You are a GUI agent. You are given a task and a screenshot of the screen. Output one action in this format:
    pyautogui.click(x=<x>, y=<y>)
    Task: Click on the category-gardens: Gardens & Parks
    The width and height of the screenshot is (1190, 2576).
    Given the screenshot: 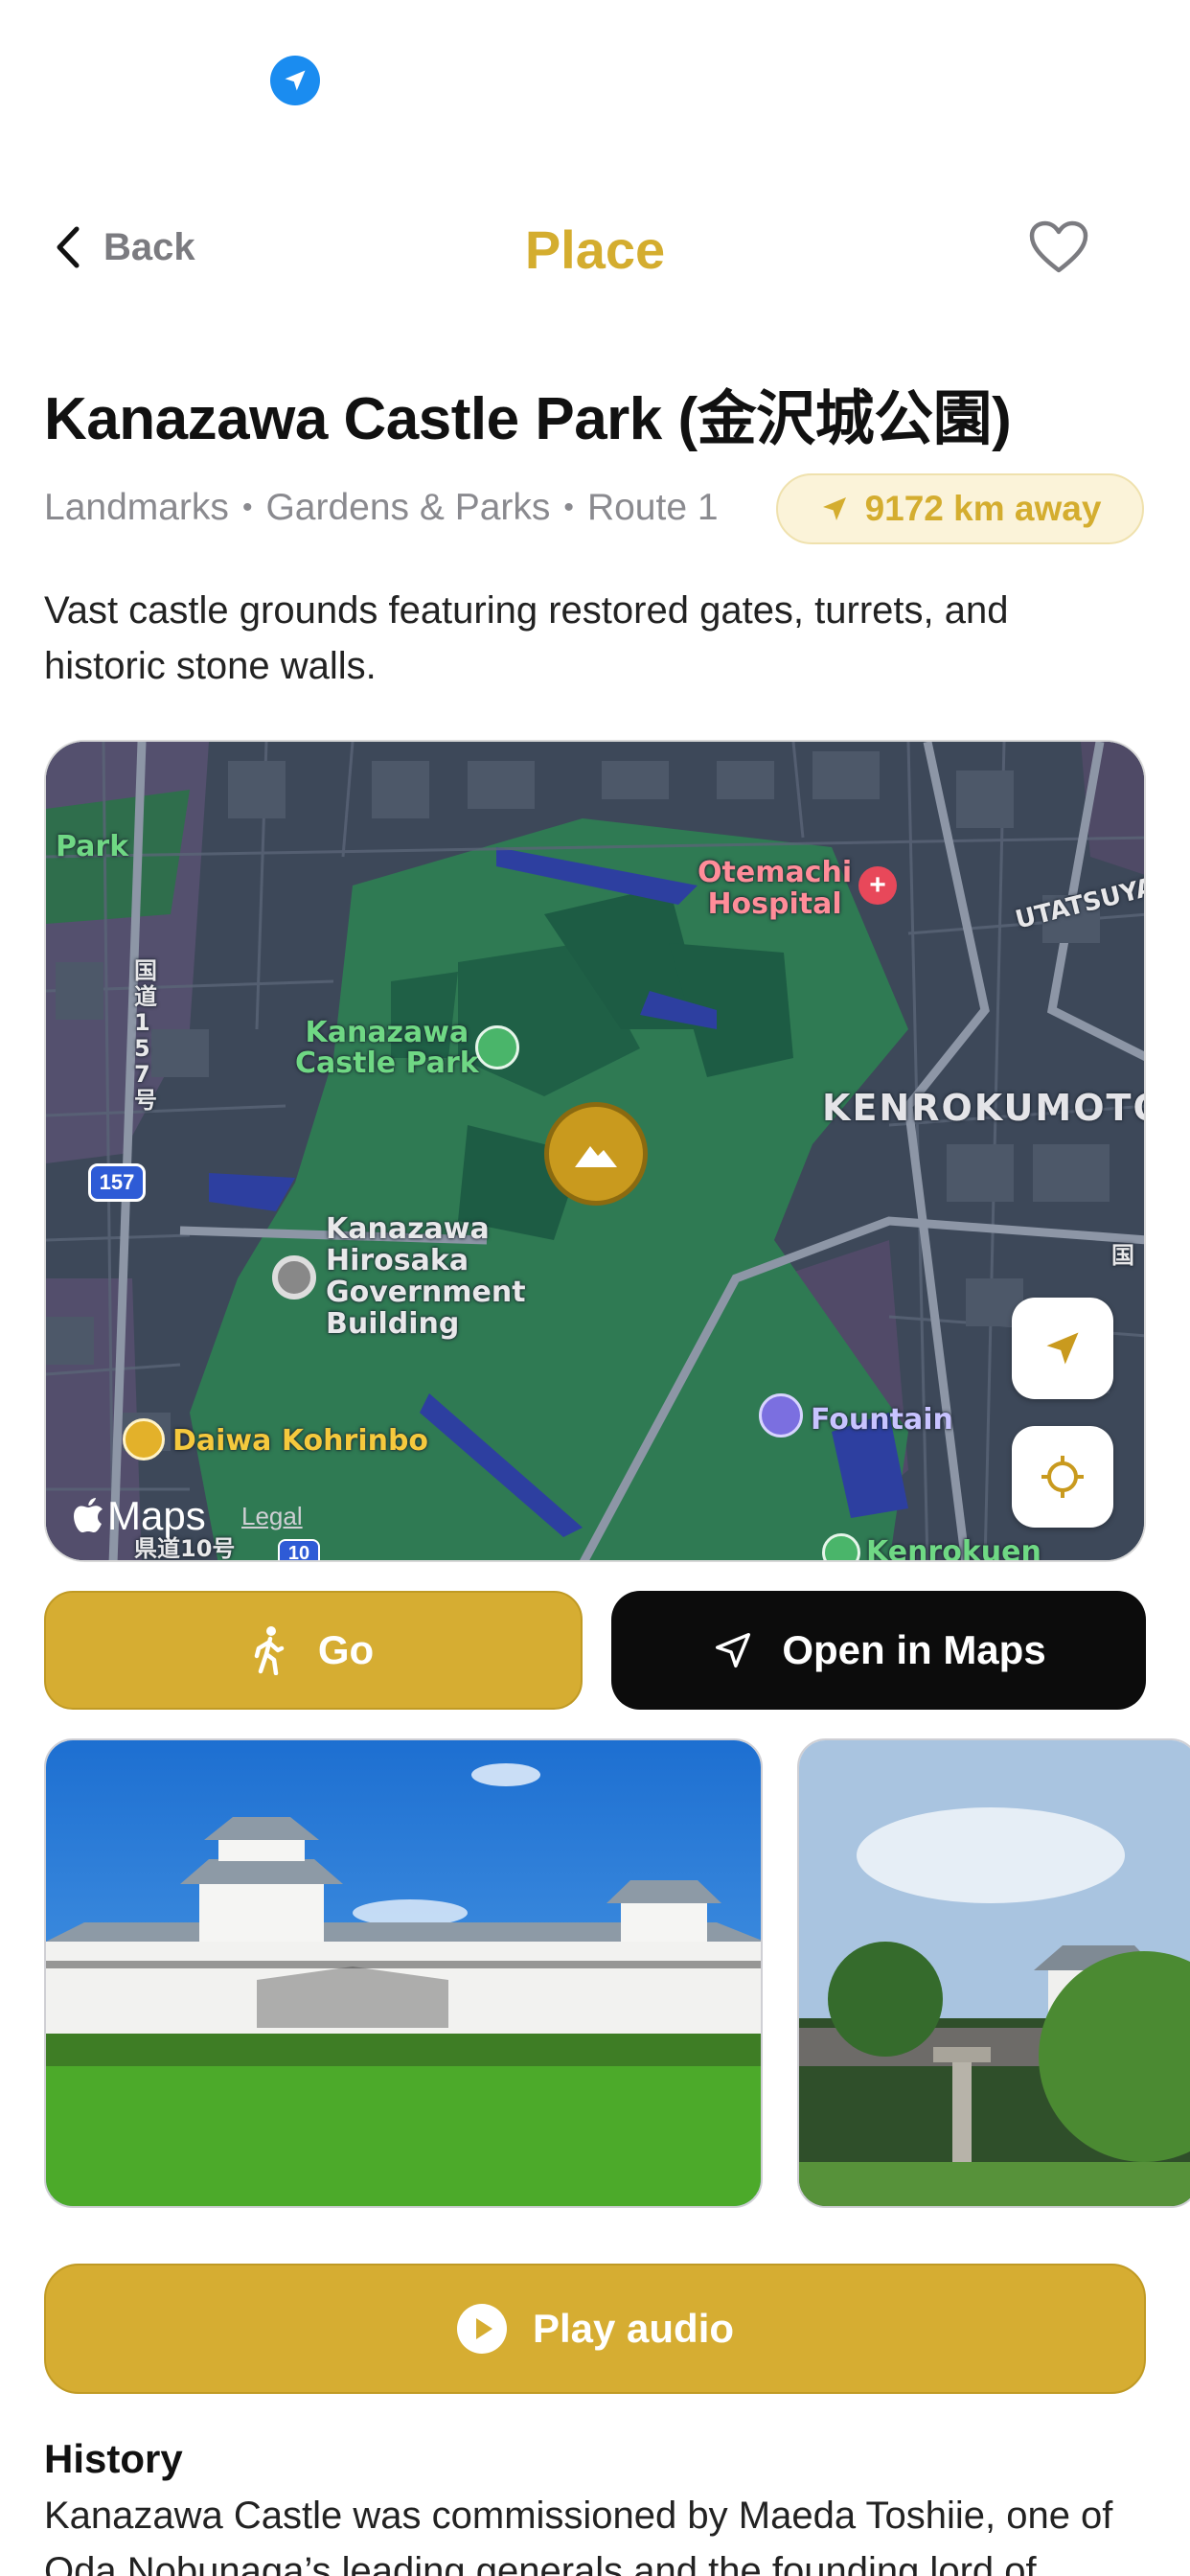 What is the action you would take?
    pyautogui.click(x=408, y=508)
    